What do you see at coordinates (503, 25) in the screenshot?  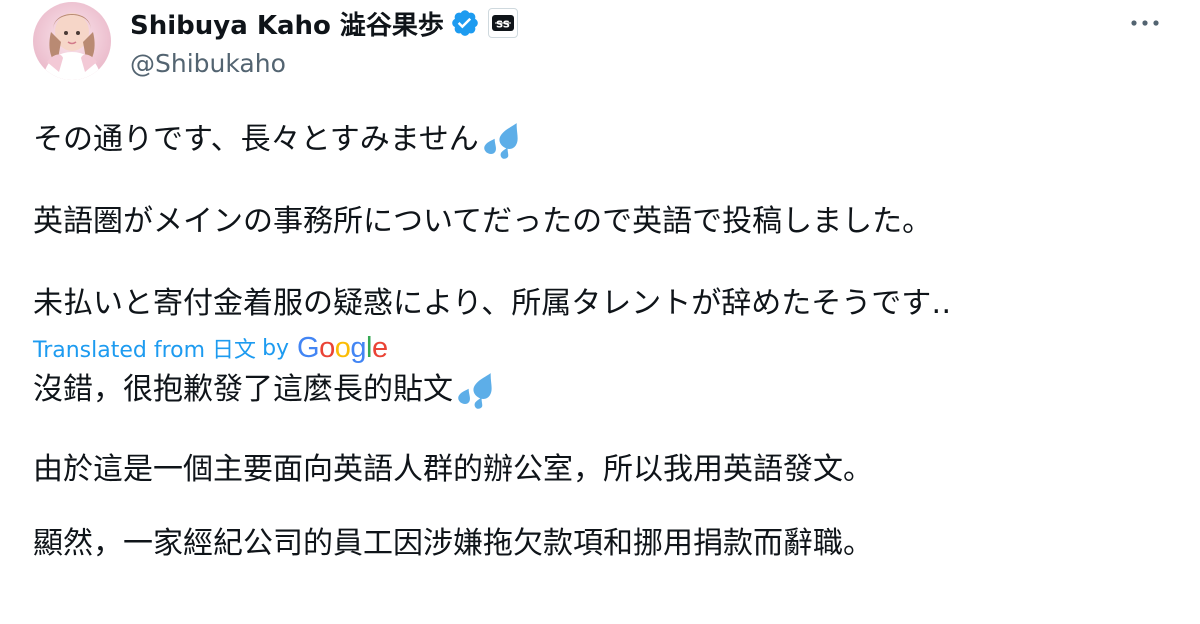 I see `svg-text: SS` at bounding box center [503, 25].